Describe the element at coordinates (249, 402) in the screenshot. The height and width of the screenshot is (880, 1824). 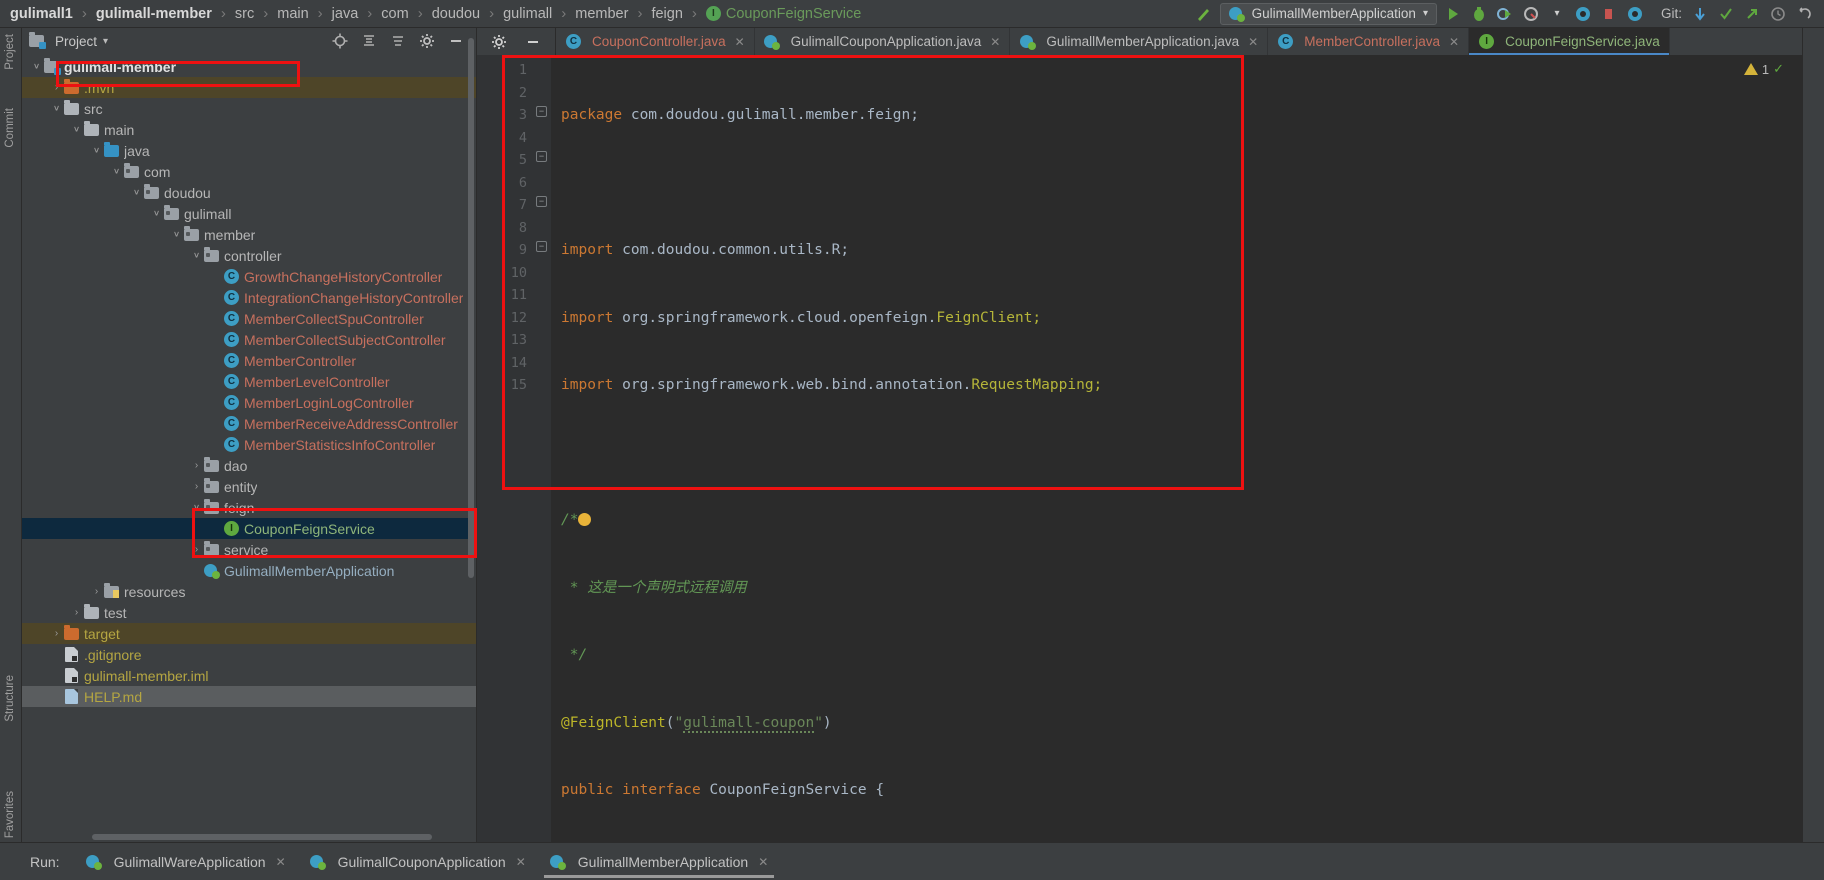
I see `tree-node-memberloginlogcontroller: C MemberLoginLogController` at that location.